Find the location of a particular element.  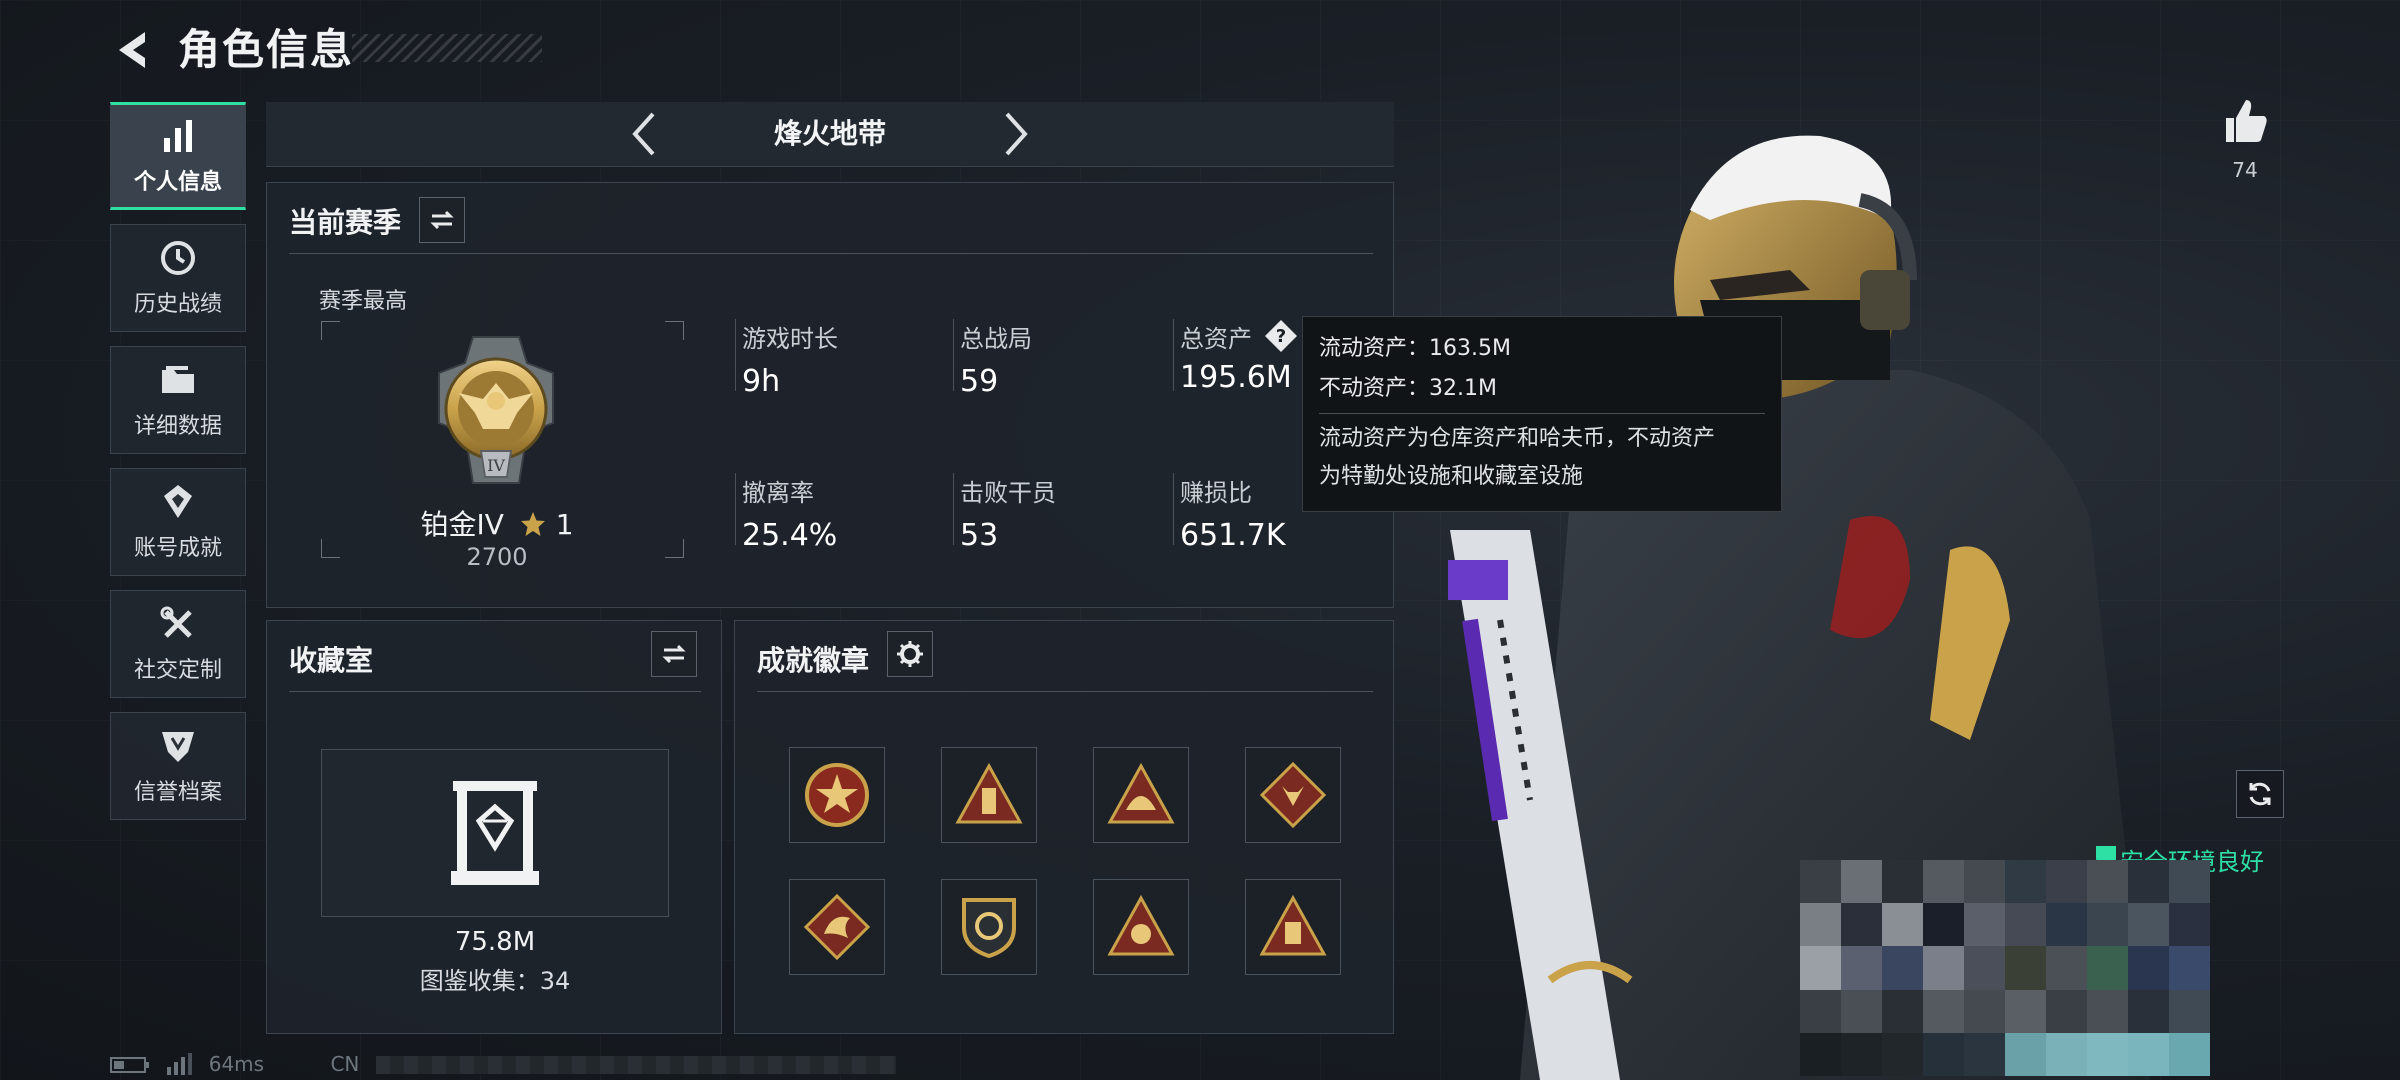

refresh-icon is located at coordinates (2260, 794).